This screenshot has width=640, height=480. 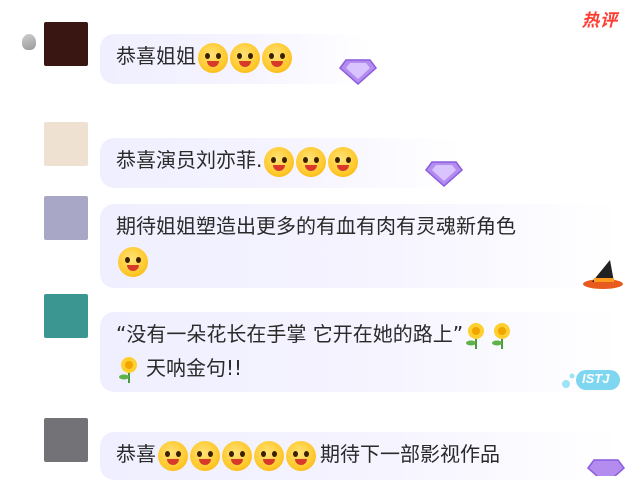 I want to click on comment-text-line: 恭喜姐姐, so click(x=204, y=56).